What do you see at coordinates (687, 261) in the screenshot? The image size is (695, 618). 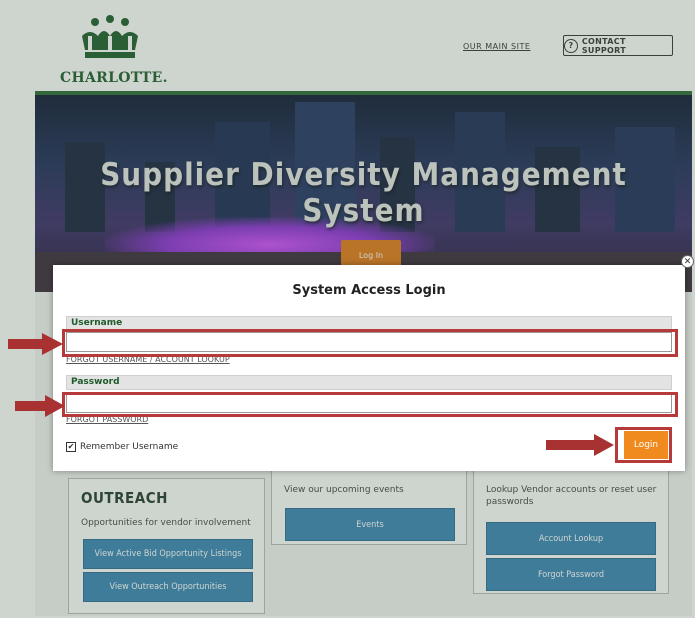 I see `close-icon: ✕` at bounding box center [687, 261].